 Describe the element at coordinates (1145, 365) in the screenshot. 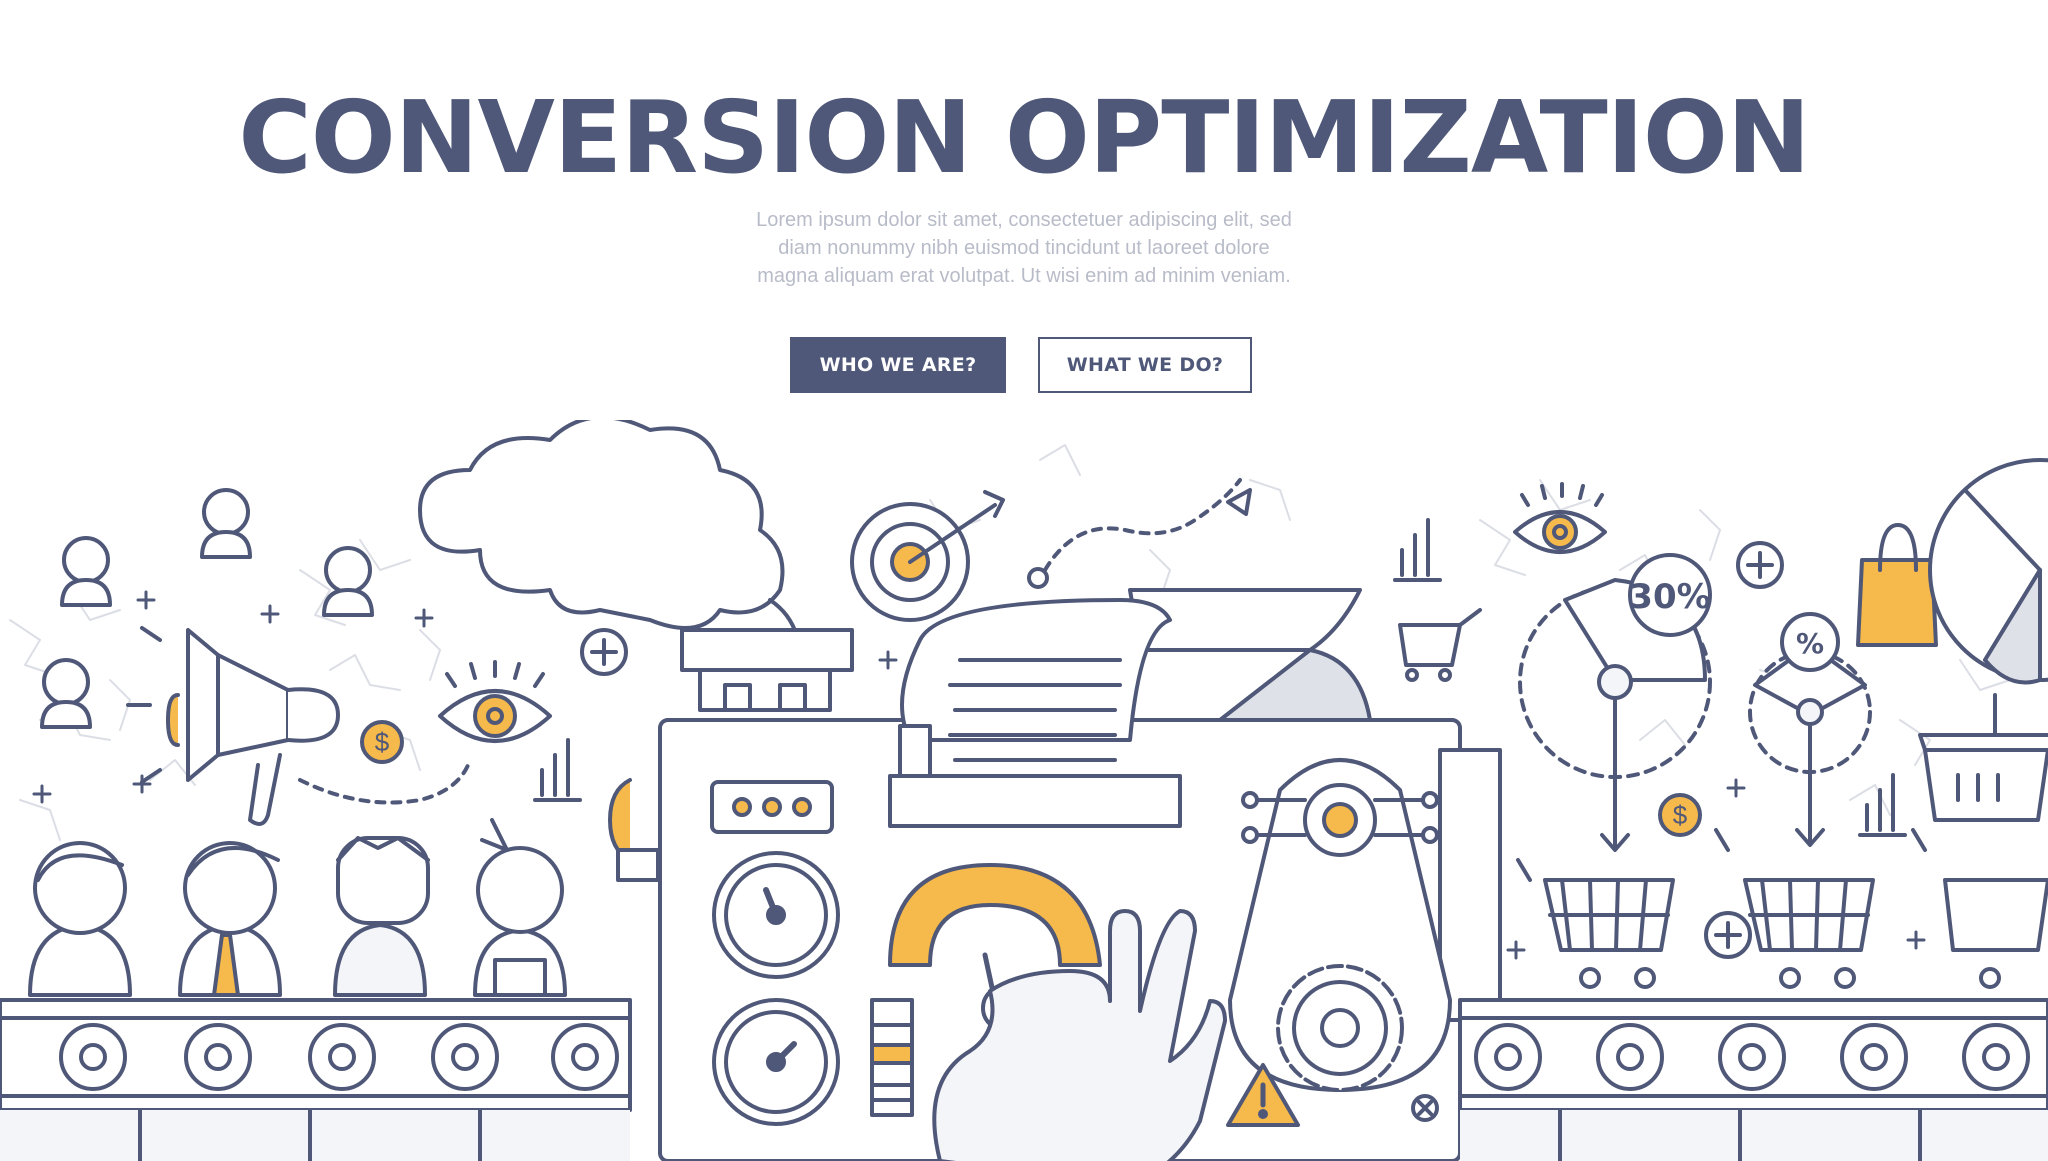

I see `what-we-do-button: WHAT WE DO?` at that location.